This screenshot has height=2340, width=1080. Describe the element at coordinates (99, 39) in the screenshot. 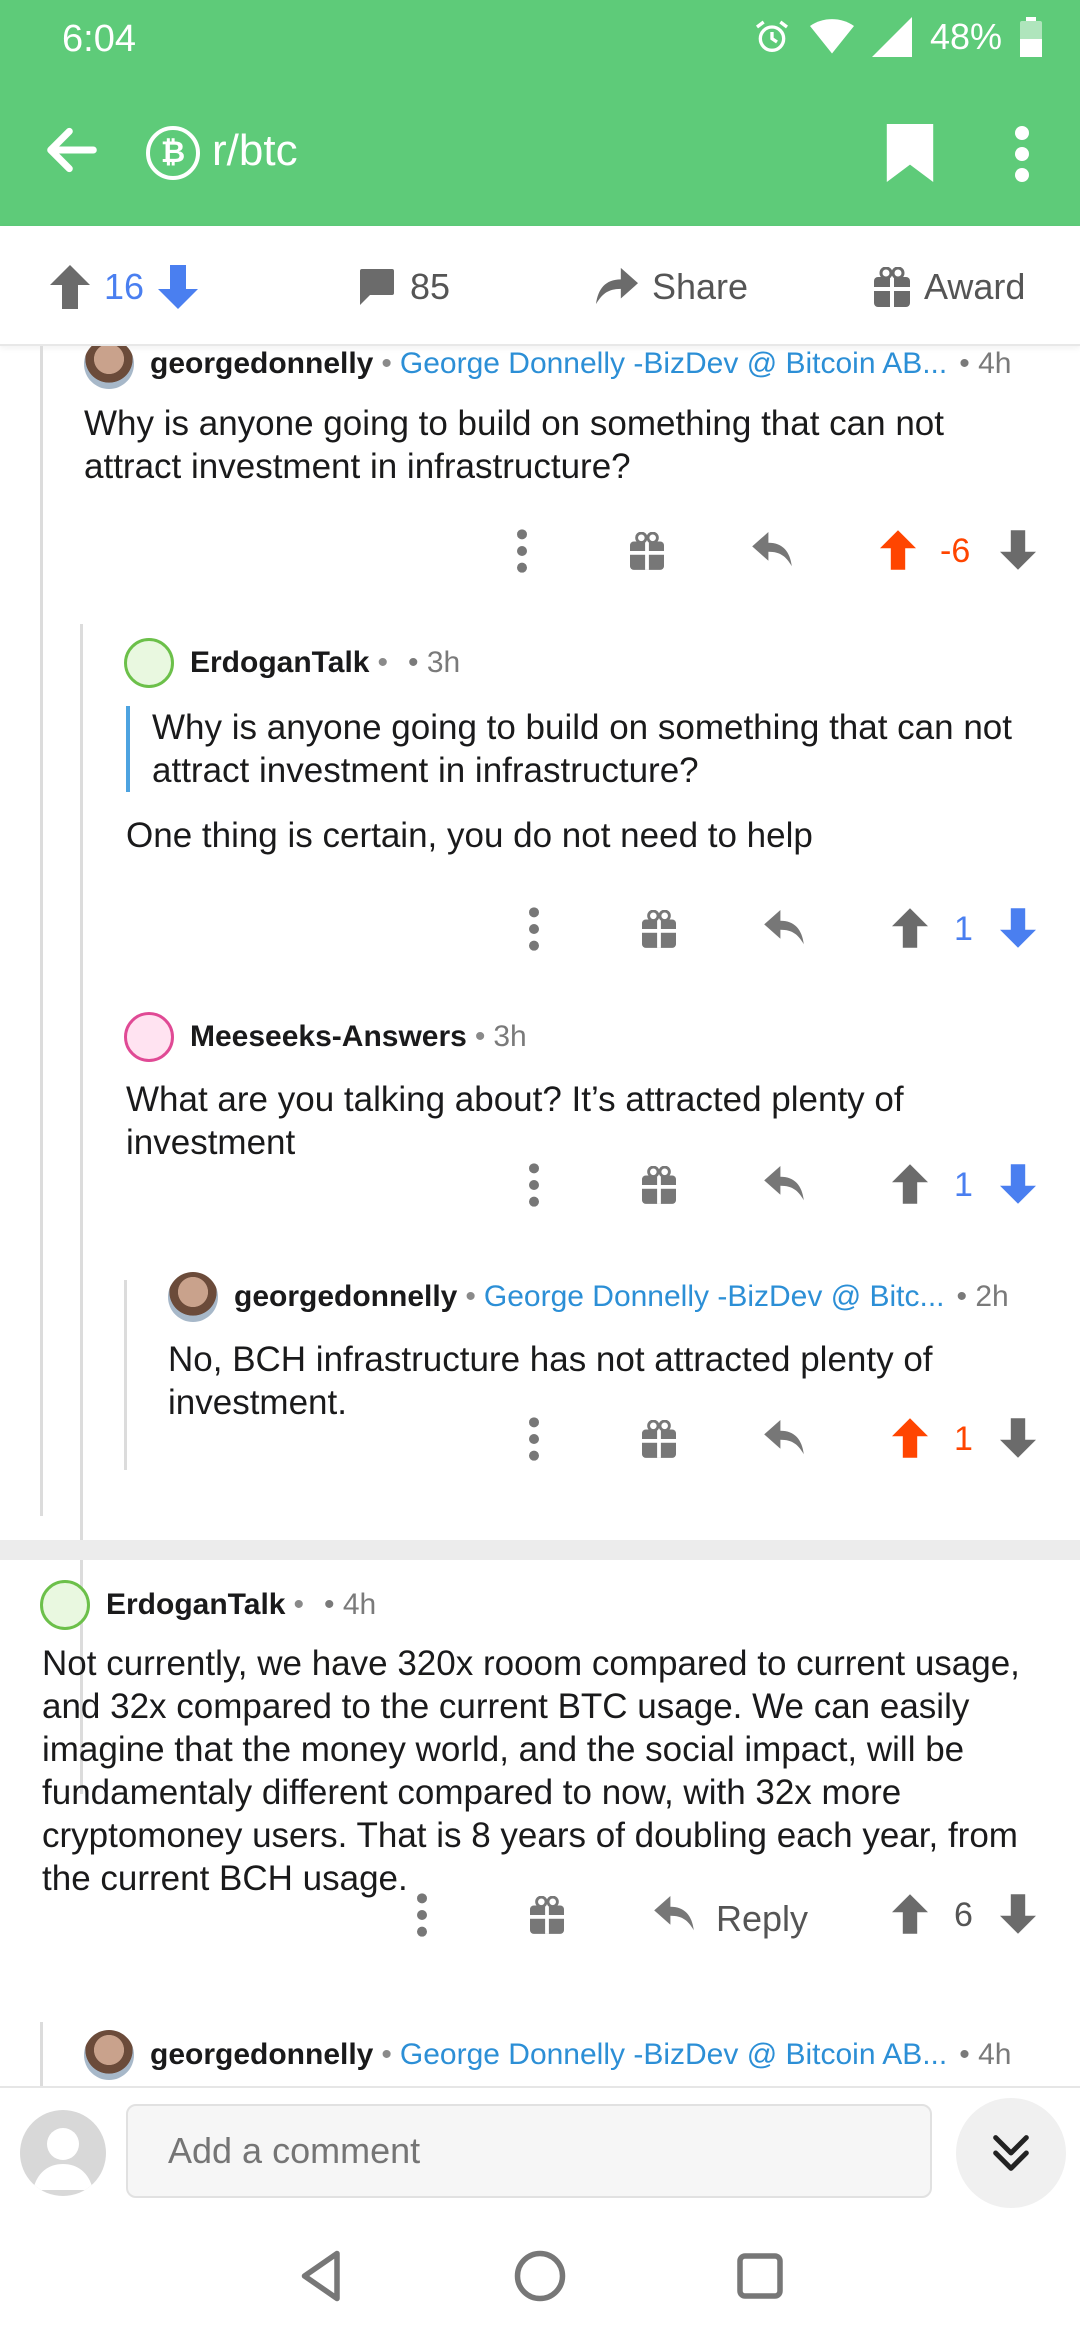

I see `status-time: 6:04` at that location.